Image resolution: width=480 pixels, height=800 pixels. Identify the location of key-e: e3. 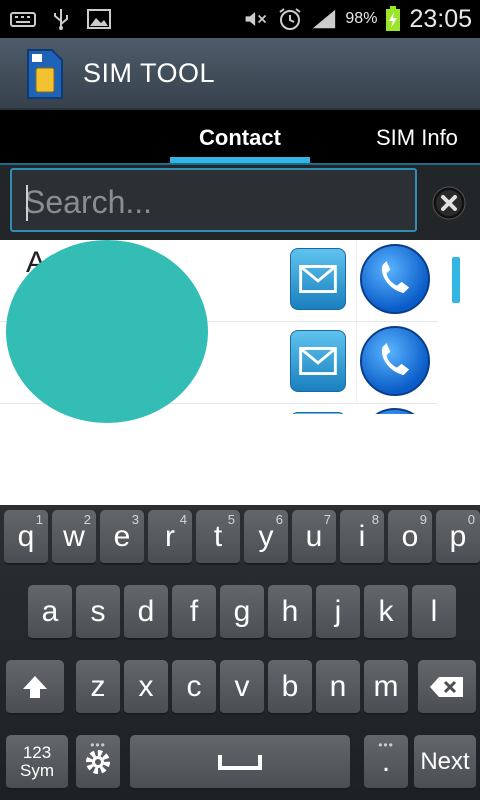
(122, 537).